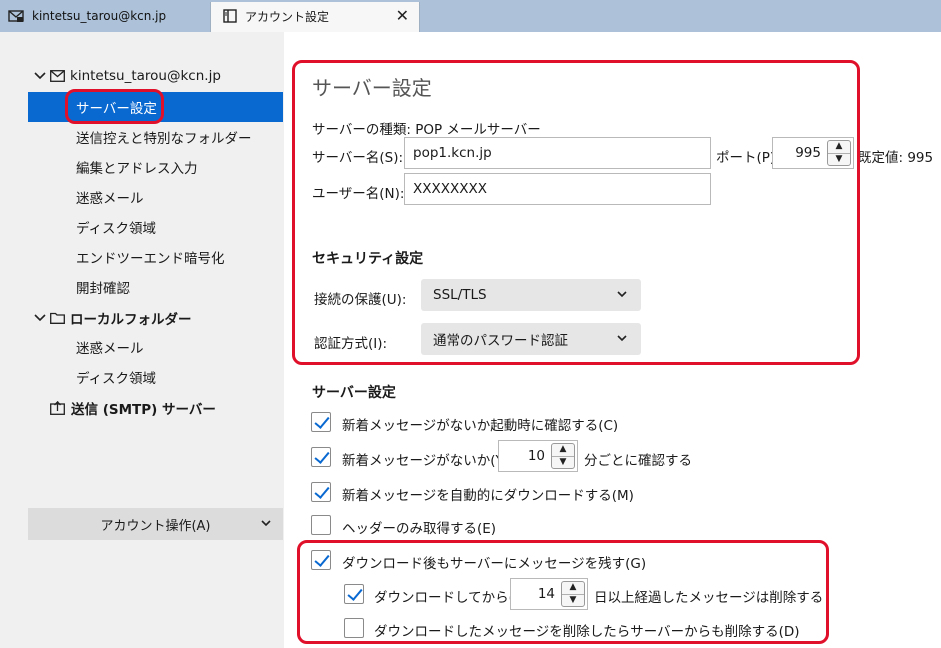 This screenshot has height=648, width=941. What do you see at coordinates (99, 16) in the screenshot?
I see `tab-mail-label: kintetsu_tarou@kcn.jp` at bounding box center [99, 16].